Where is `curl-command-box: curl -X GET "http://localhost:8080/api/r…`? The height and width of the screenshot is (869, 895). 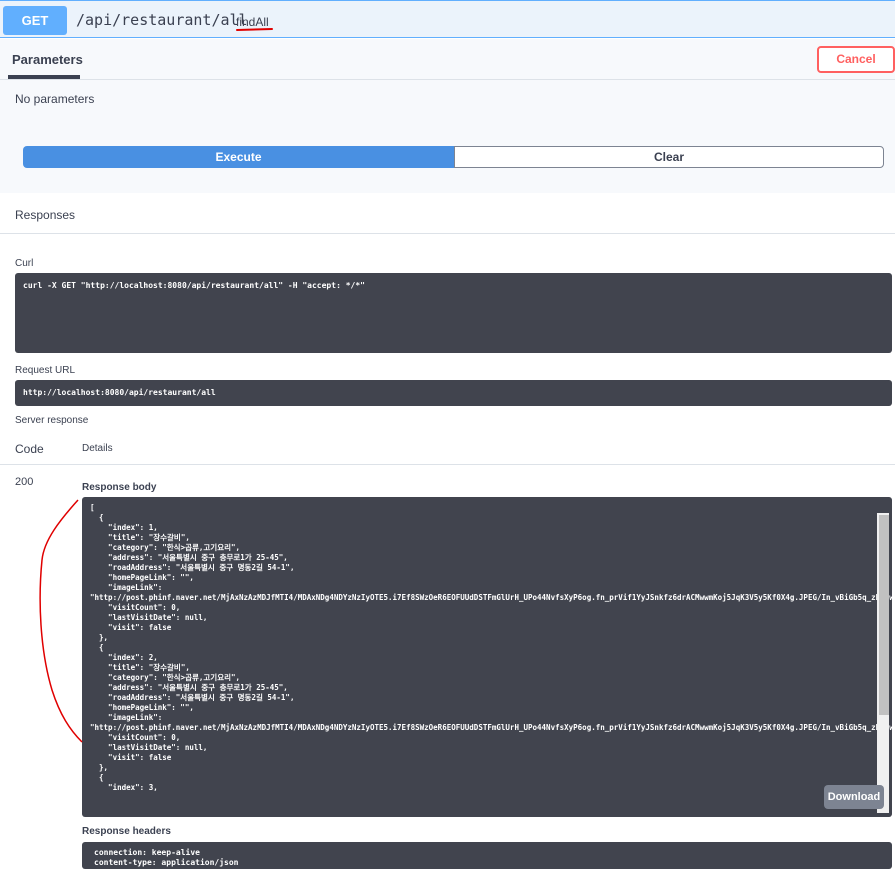
curl-command-box: curl -X GET "http://localhost:8080/api/r… is located at coordinates (453, 313).